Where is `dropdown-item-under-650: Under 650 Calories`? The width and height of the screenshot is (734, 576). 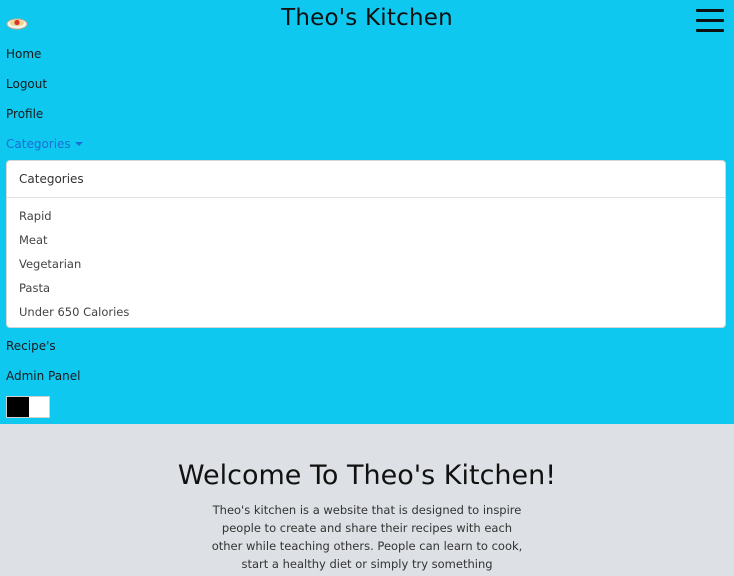 dropdown-item-under-650: Under 650 Calories is located at coordinates (74, 312).